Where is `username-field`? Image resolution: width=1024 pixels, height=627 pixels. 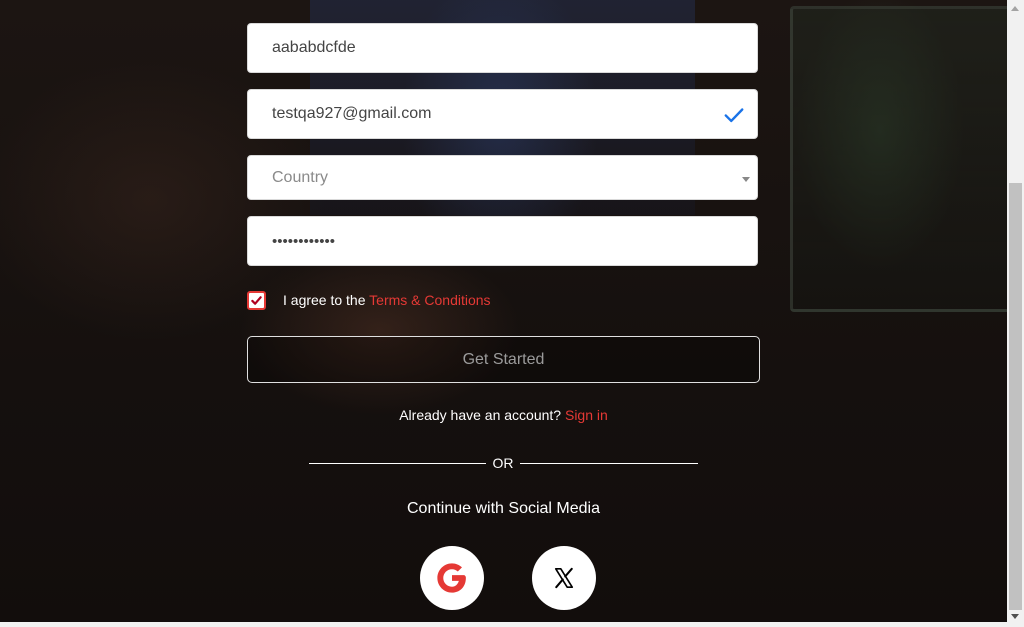
username-field is located at coordinates (502, 48).